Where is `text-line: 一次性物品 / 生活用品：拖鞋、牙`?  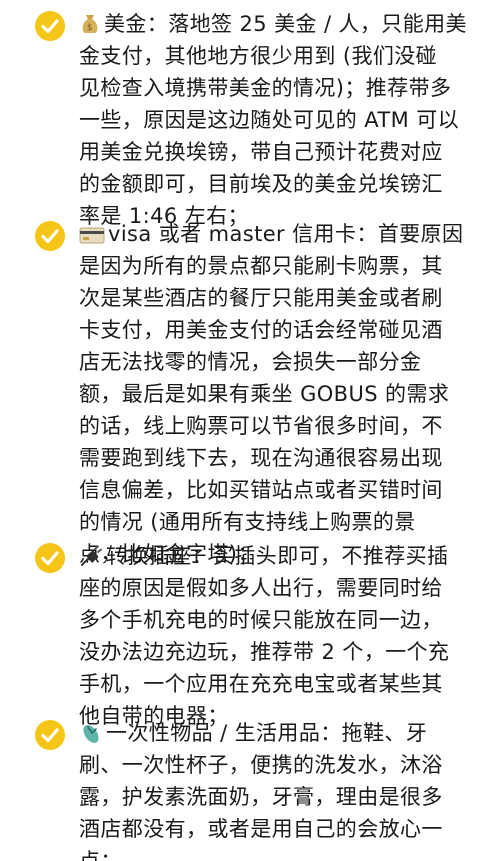
text-line: 一次性物品 / 生活用品：拖鞋、牙 is located at coordinates (279, 733).